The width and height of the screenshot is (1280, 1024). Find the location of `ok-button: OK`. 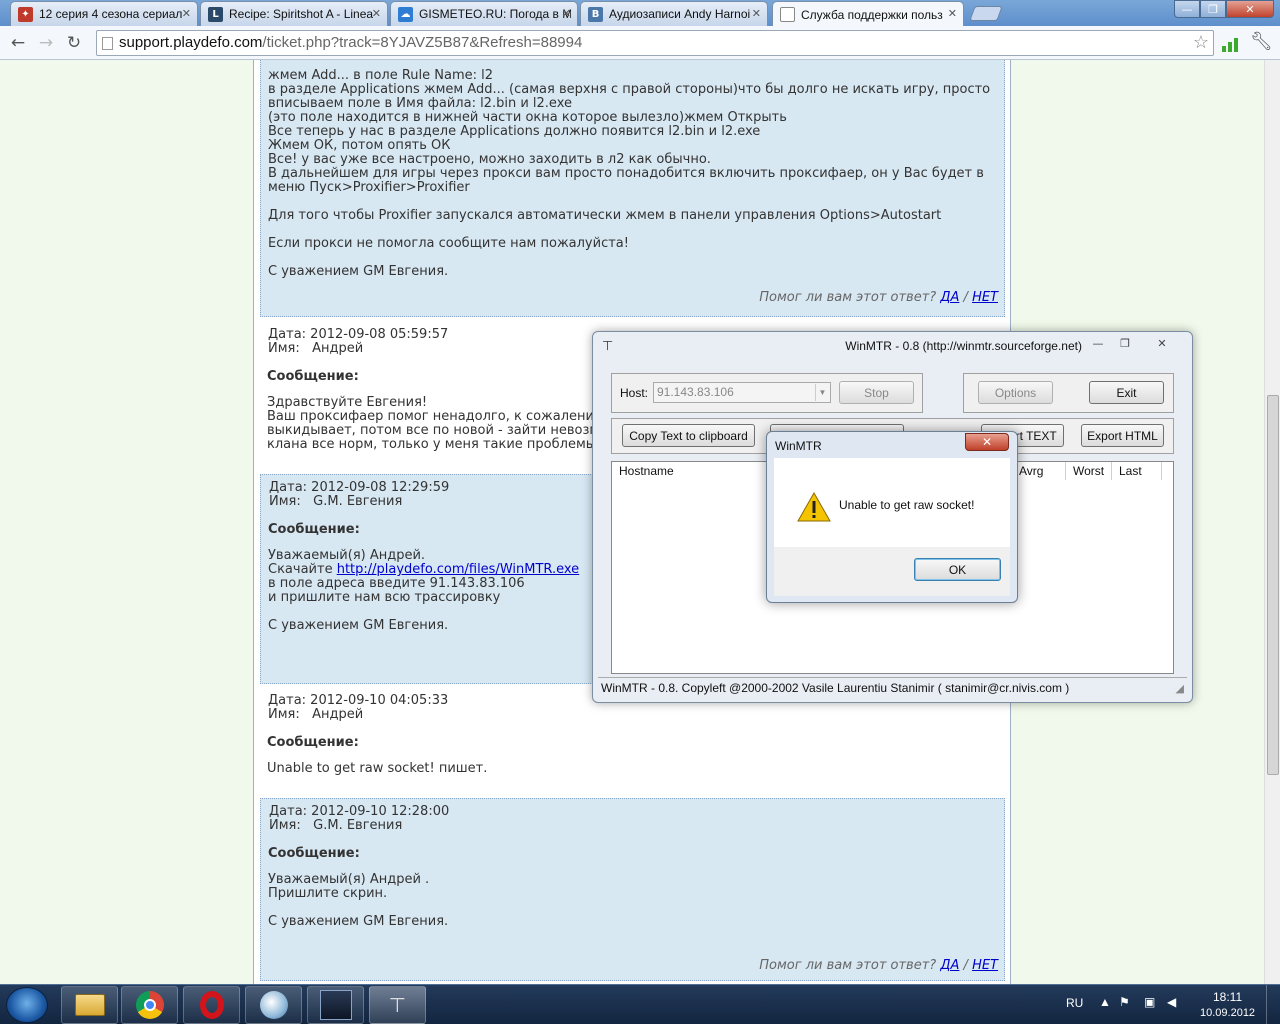

ok-button: OK is located at coordinates (957, 569).